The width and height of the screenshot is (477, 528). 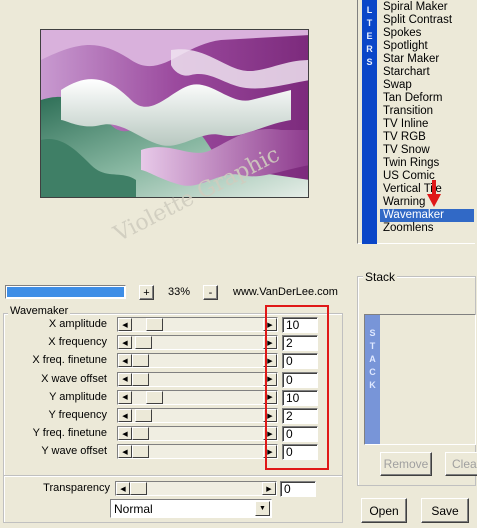 What do you see at coordinates (76, 488) in the screenshot?
I see `transparency-label: Transparency` at bounding box center [76, 488].